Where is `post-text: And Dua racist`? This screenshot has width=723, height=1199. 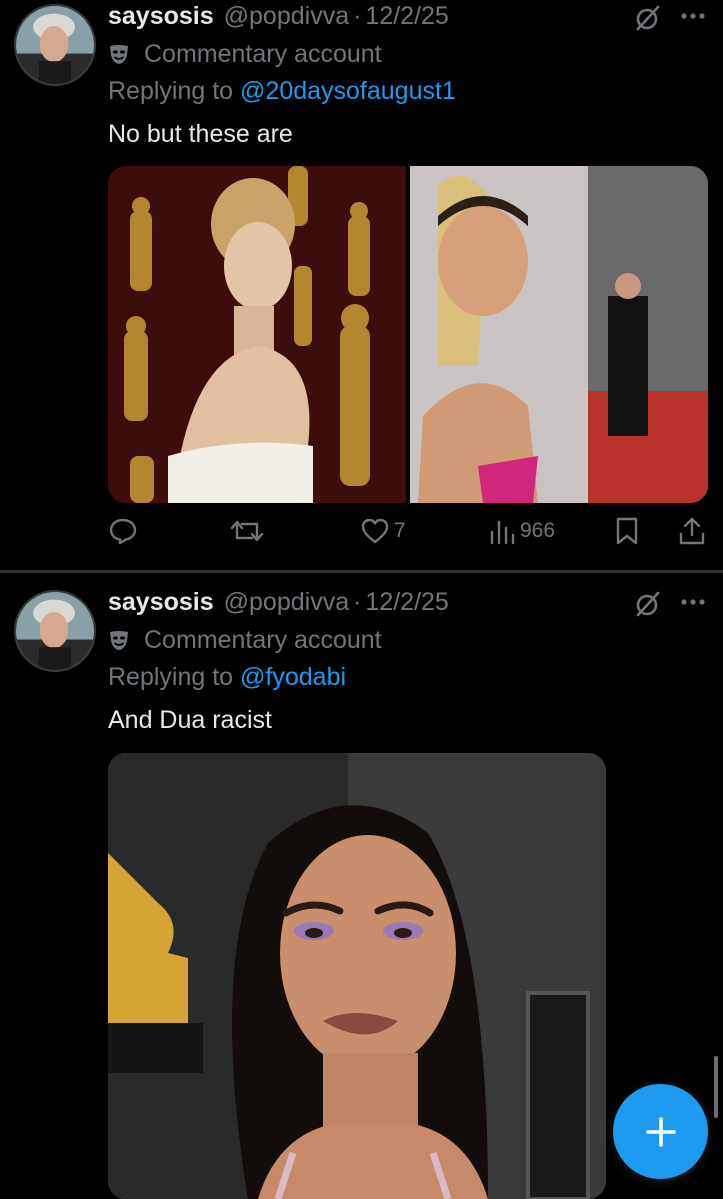
post-text: And Dua racist is located at coordinates (190, 720).